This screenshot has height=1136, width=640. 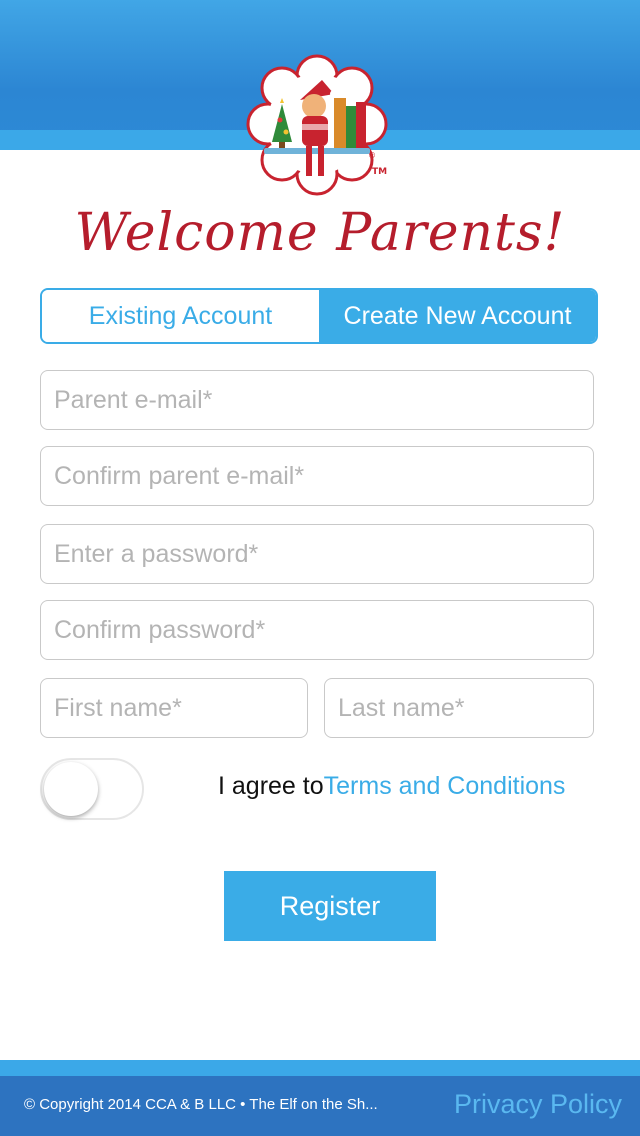 I want to click on parent-email-input, so click(x=317, y=400).